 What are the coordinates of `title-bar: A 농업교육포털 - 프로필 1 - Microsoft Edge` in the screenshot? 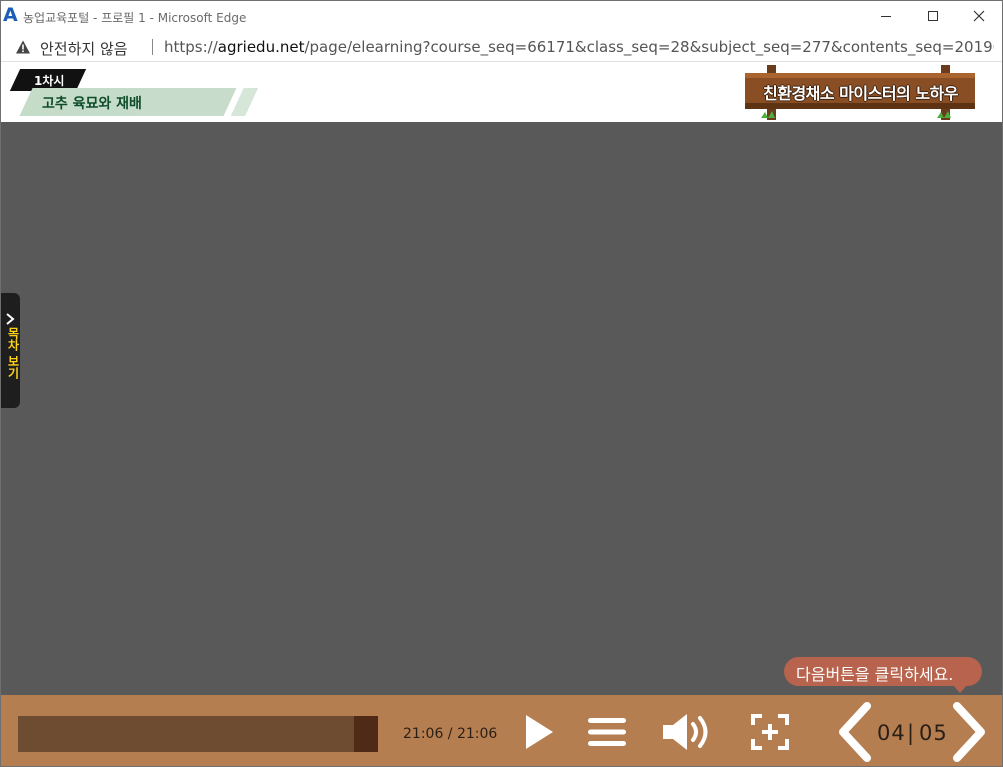 It's located at (501, 16).